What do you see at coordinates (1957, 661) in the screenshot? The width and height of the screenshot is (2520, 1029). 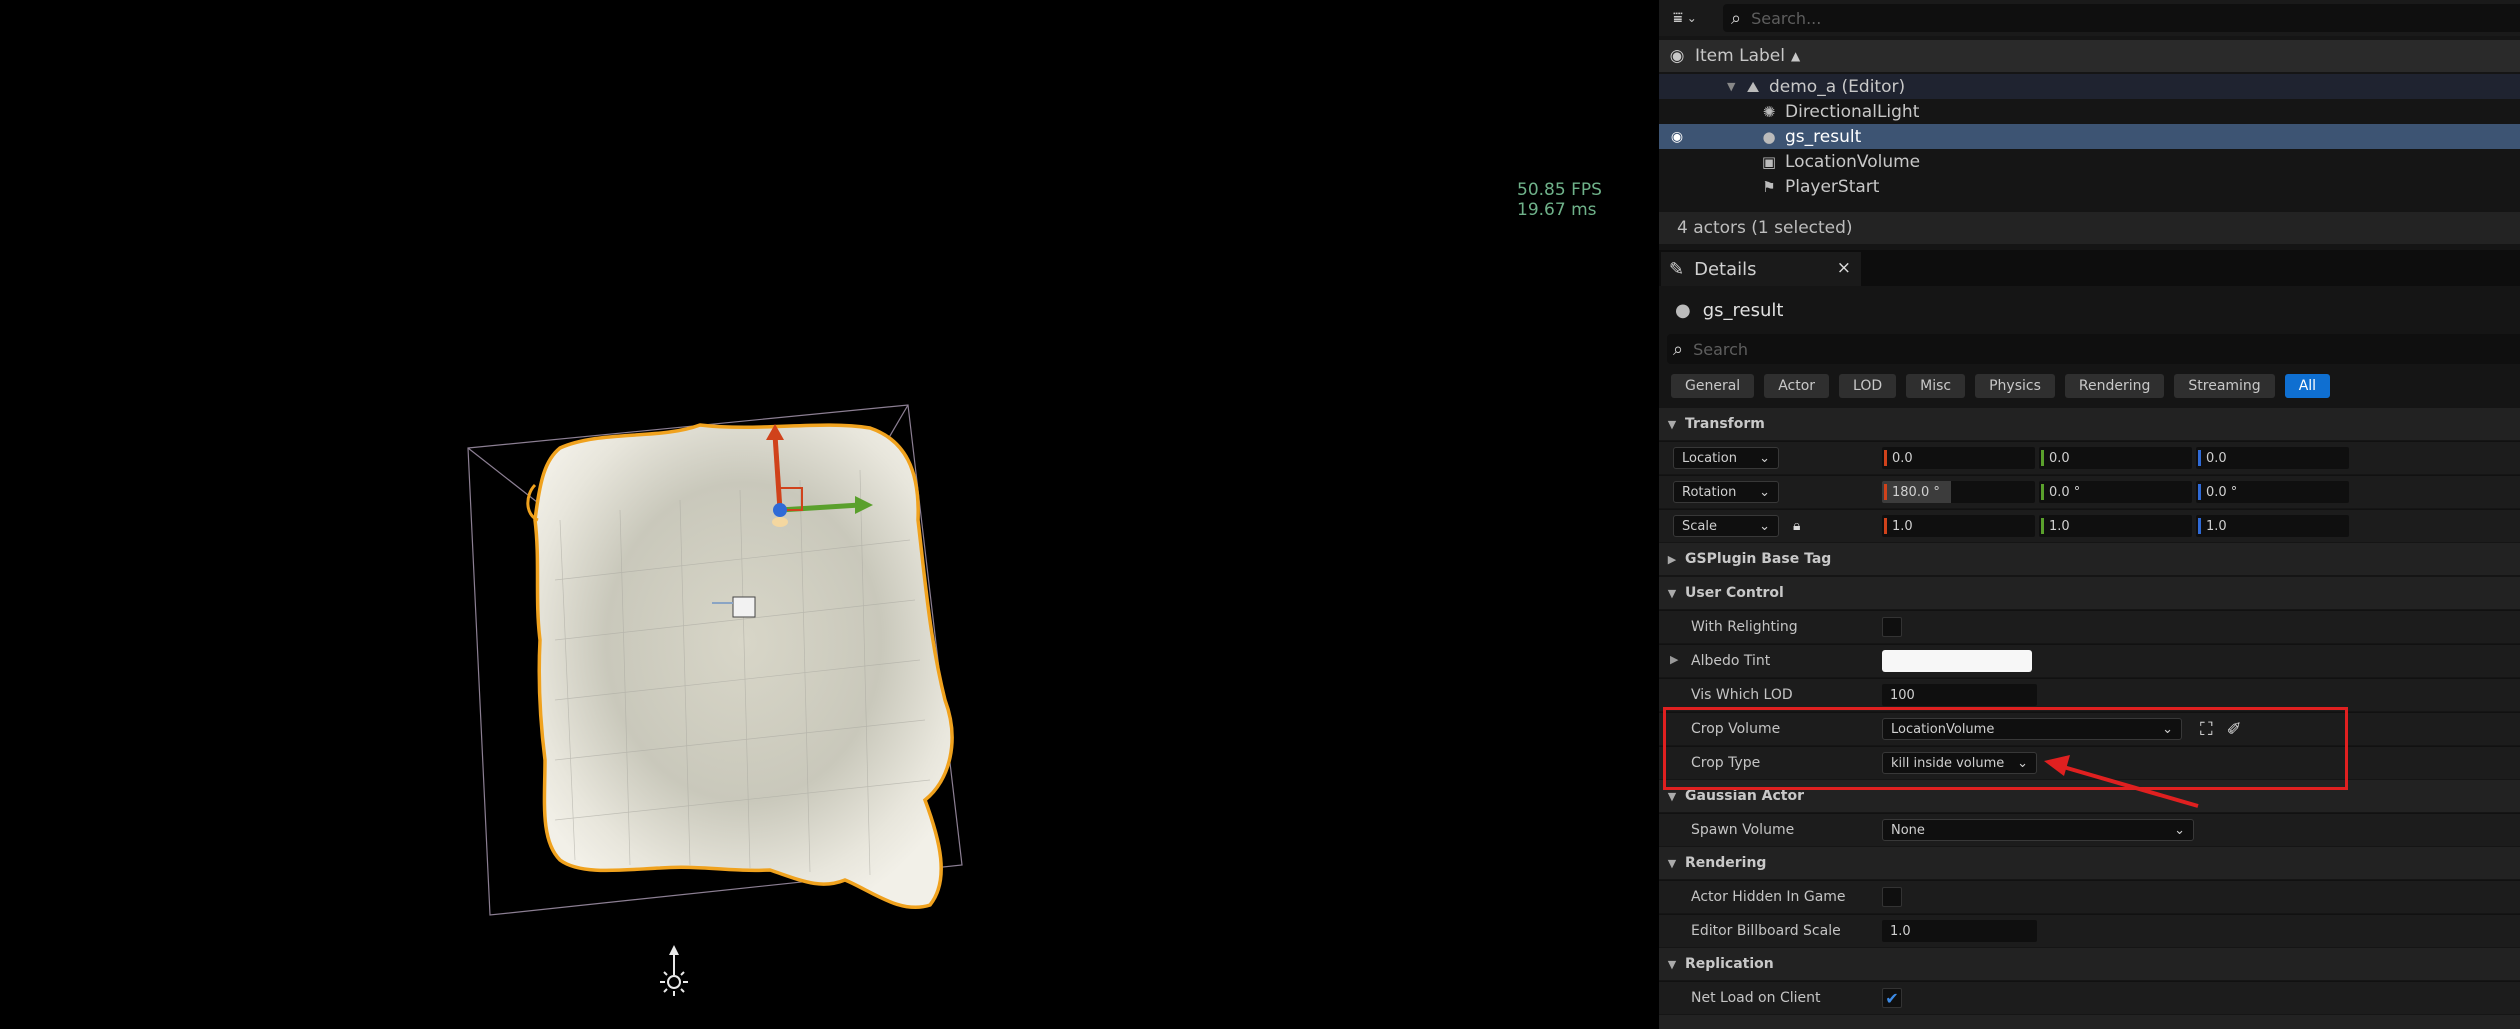 I see `albedo-tint-color-swatch` at bounding box center [1957, 661].